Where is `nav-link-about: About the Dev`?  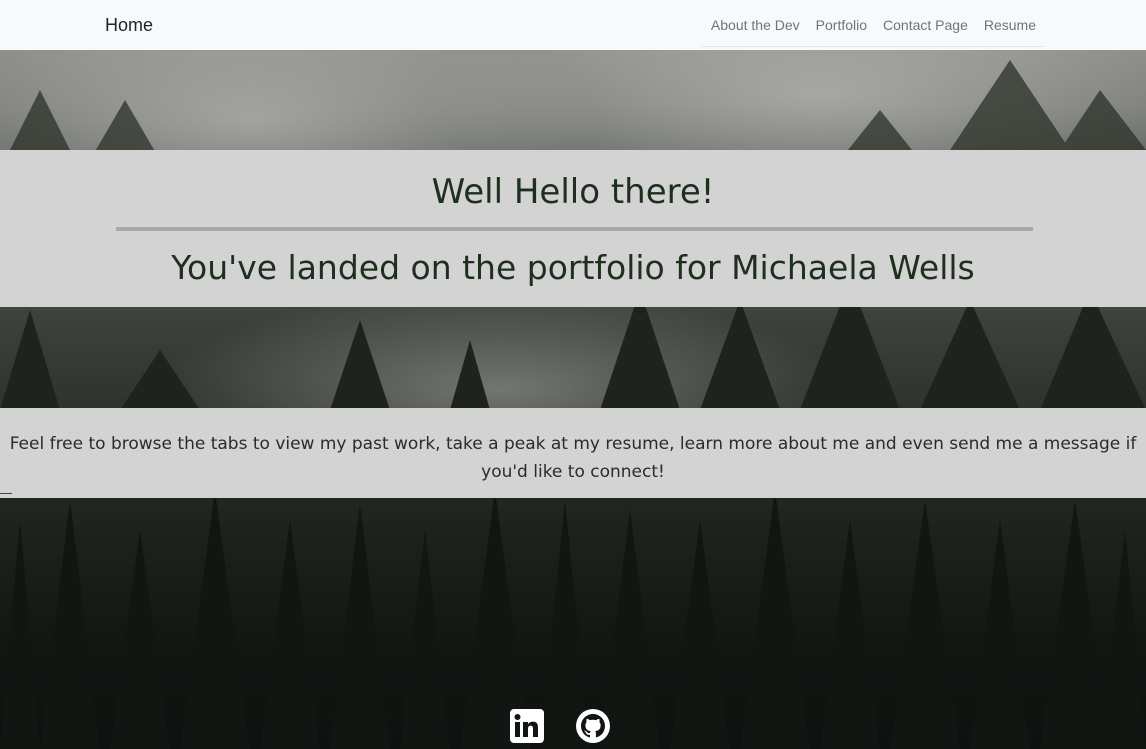 nav-link-about: About the Dev is located at coordinates (755, 25).